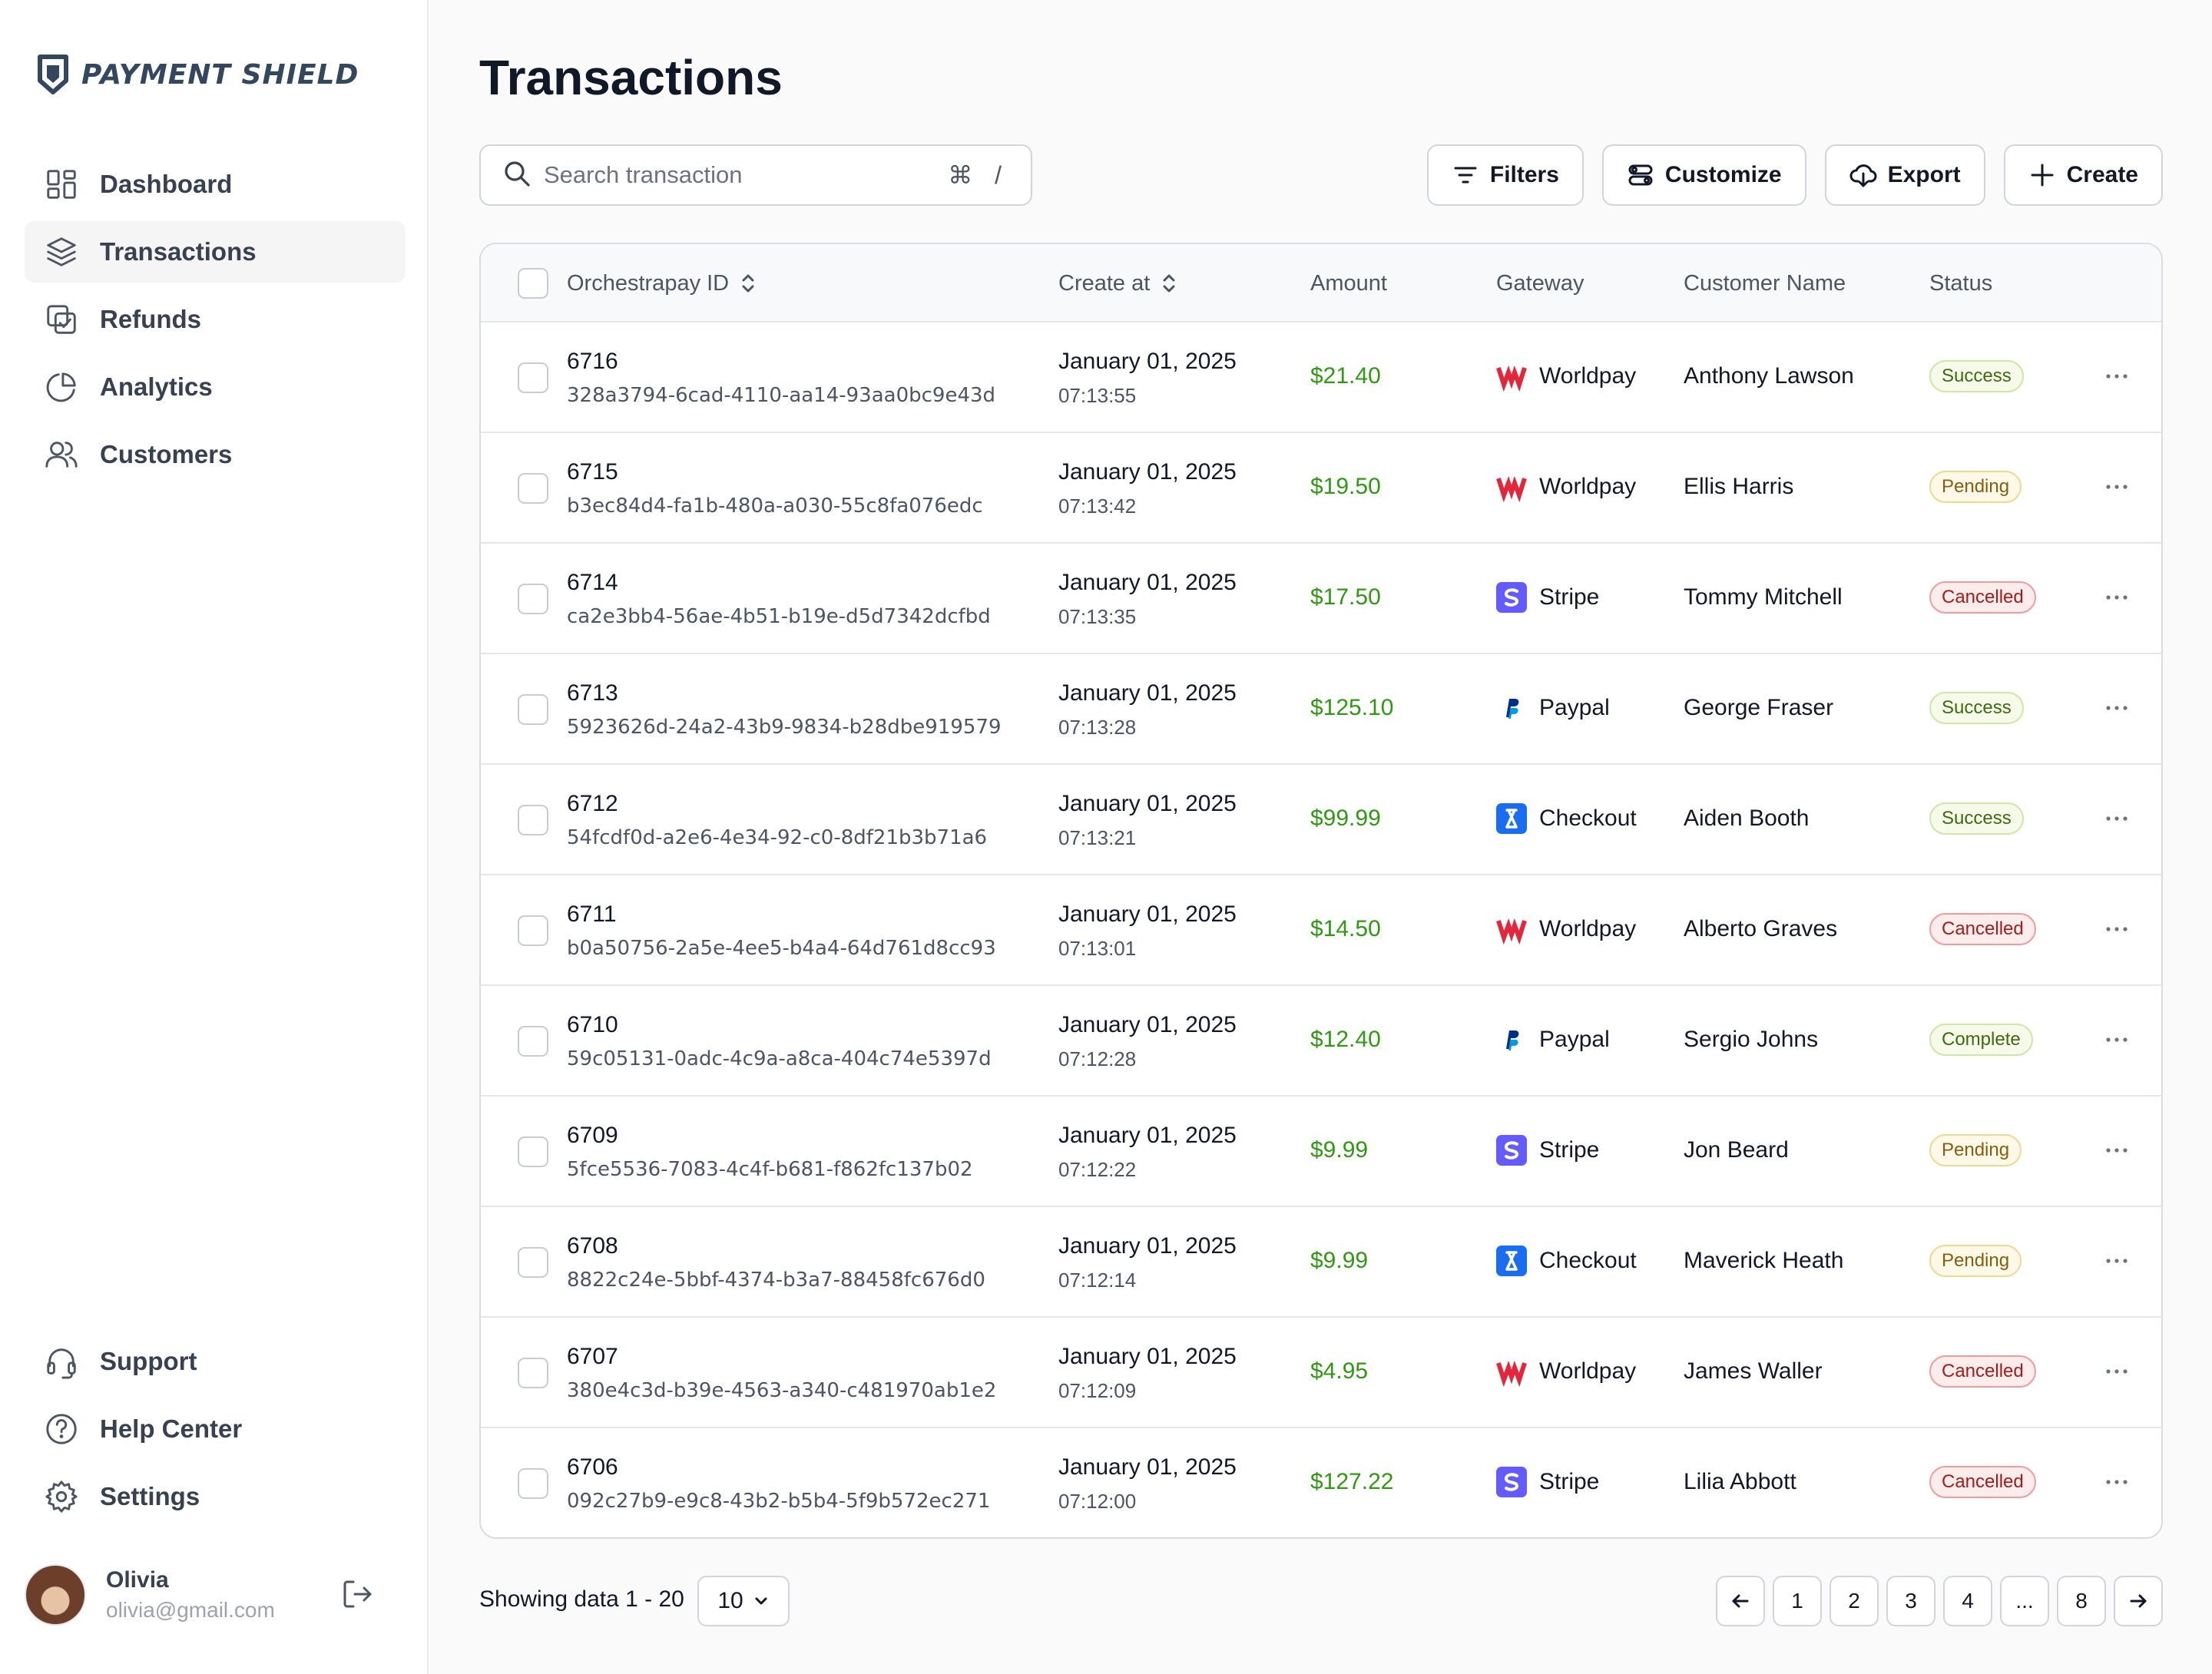 The height and width of the screenshot is (1674, 2212). What do you see at coordinates (1975, 487) in the screenshot?
I see `status-cell: Pending` at bounding box center [1975, 487].